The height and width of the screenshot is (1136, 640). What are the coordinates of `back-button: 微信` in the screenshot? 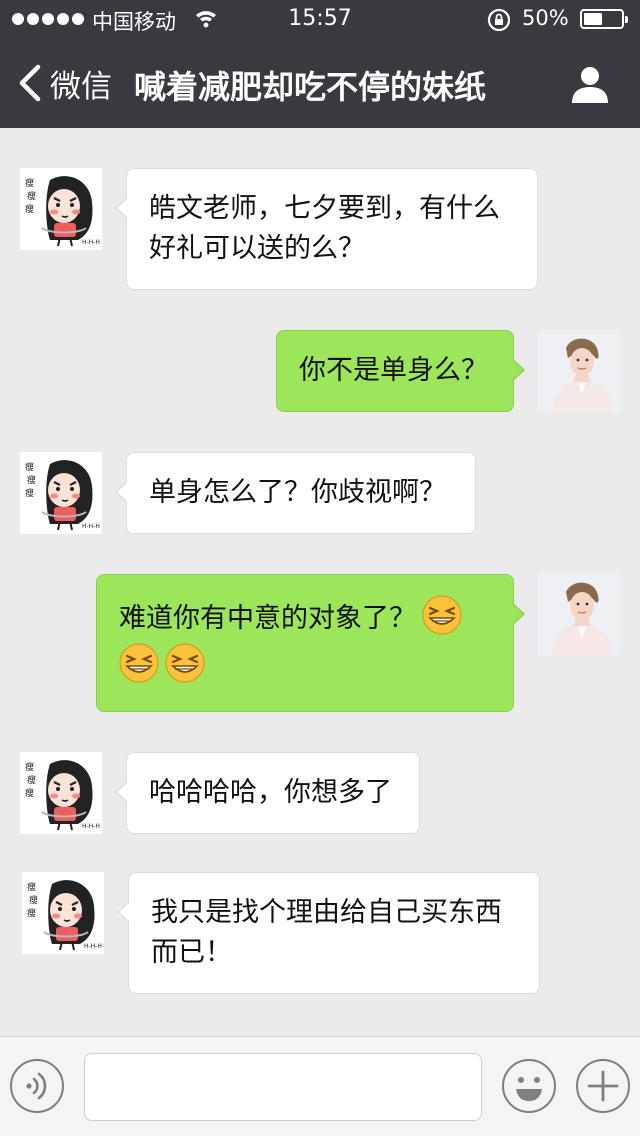 It's located at (64, 83).